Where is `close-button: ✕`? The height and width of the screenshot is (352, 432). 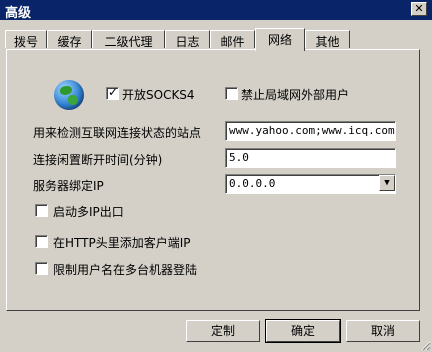 close-button: ✕ is located at coordinates (419, 9).